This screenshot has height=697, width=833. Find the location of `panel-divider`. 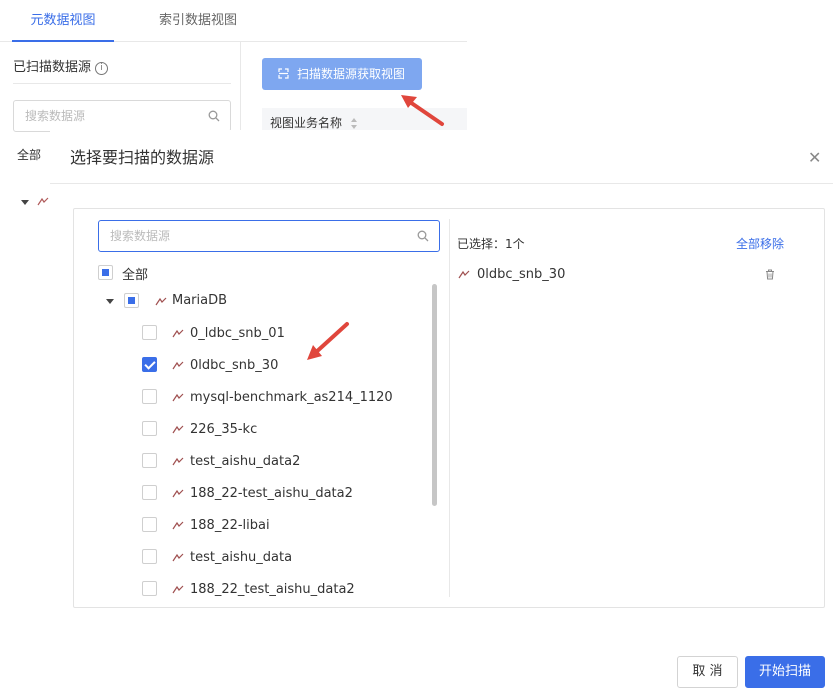

panel-divider is located at coordinates (449, 408).